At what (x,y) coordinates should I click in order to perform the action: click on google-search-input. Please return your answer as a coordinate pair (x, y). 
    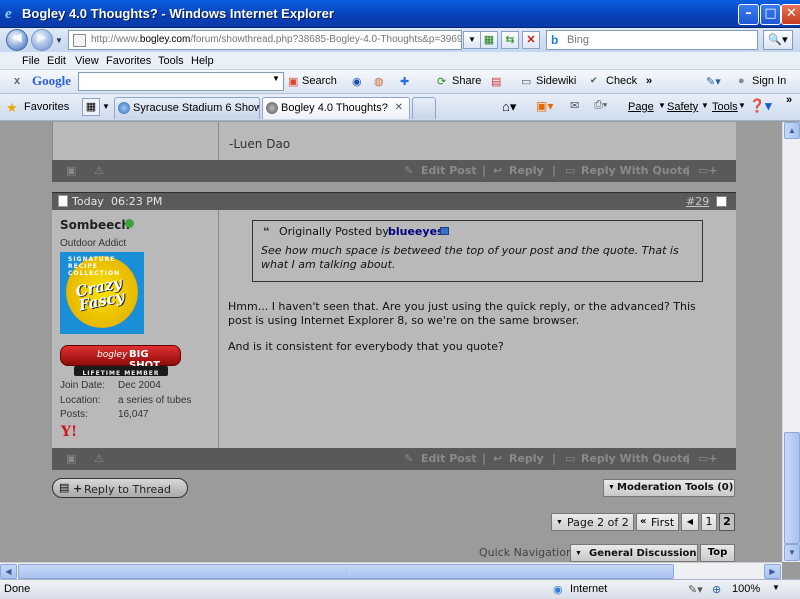
    Looking at the image, I should click on (181, 81).